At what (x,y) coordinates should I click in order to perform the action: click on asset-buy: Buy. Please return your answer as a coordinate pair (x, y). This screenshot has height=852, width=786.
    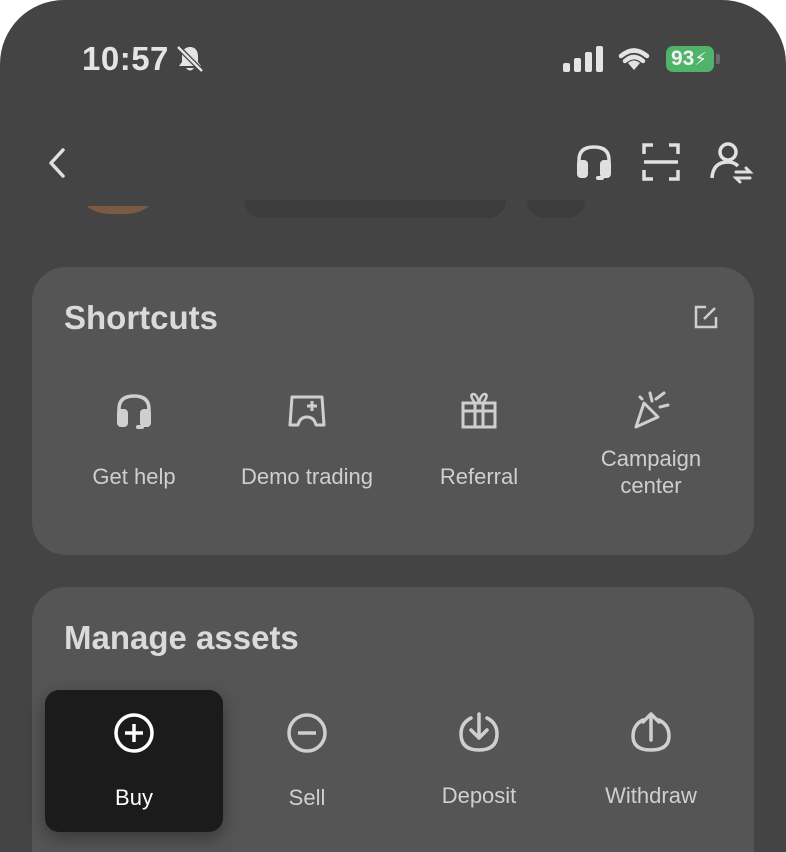
    Looking at the image, I should click on (134, 761).